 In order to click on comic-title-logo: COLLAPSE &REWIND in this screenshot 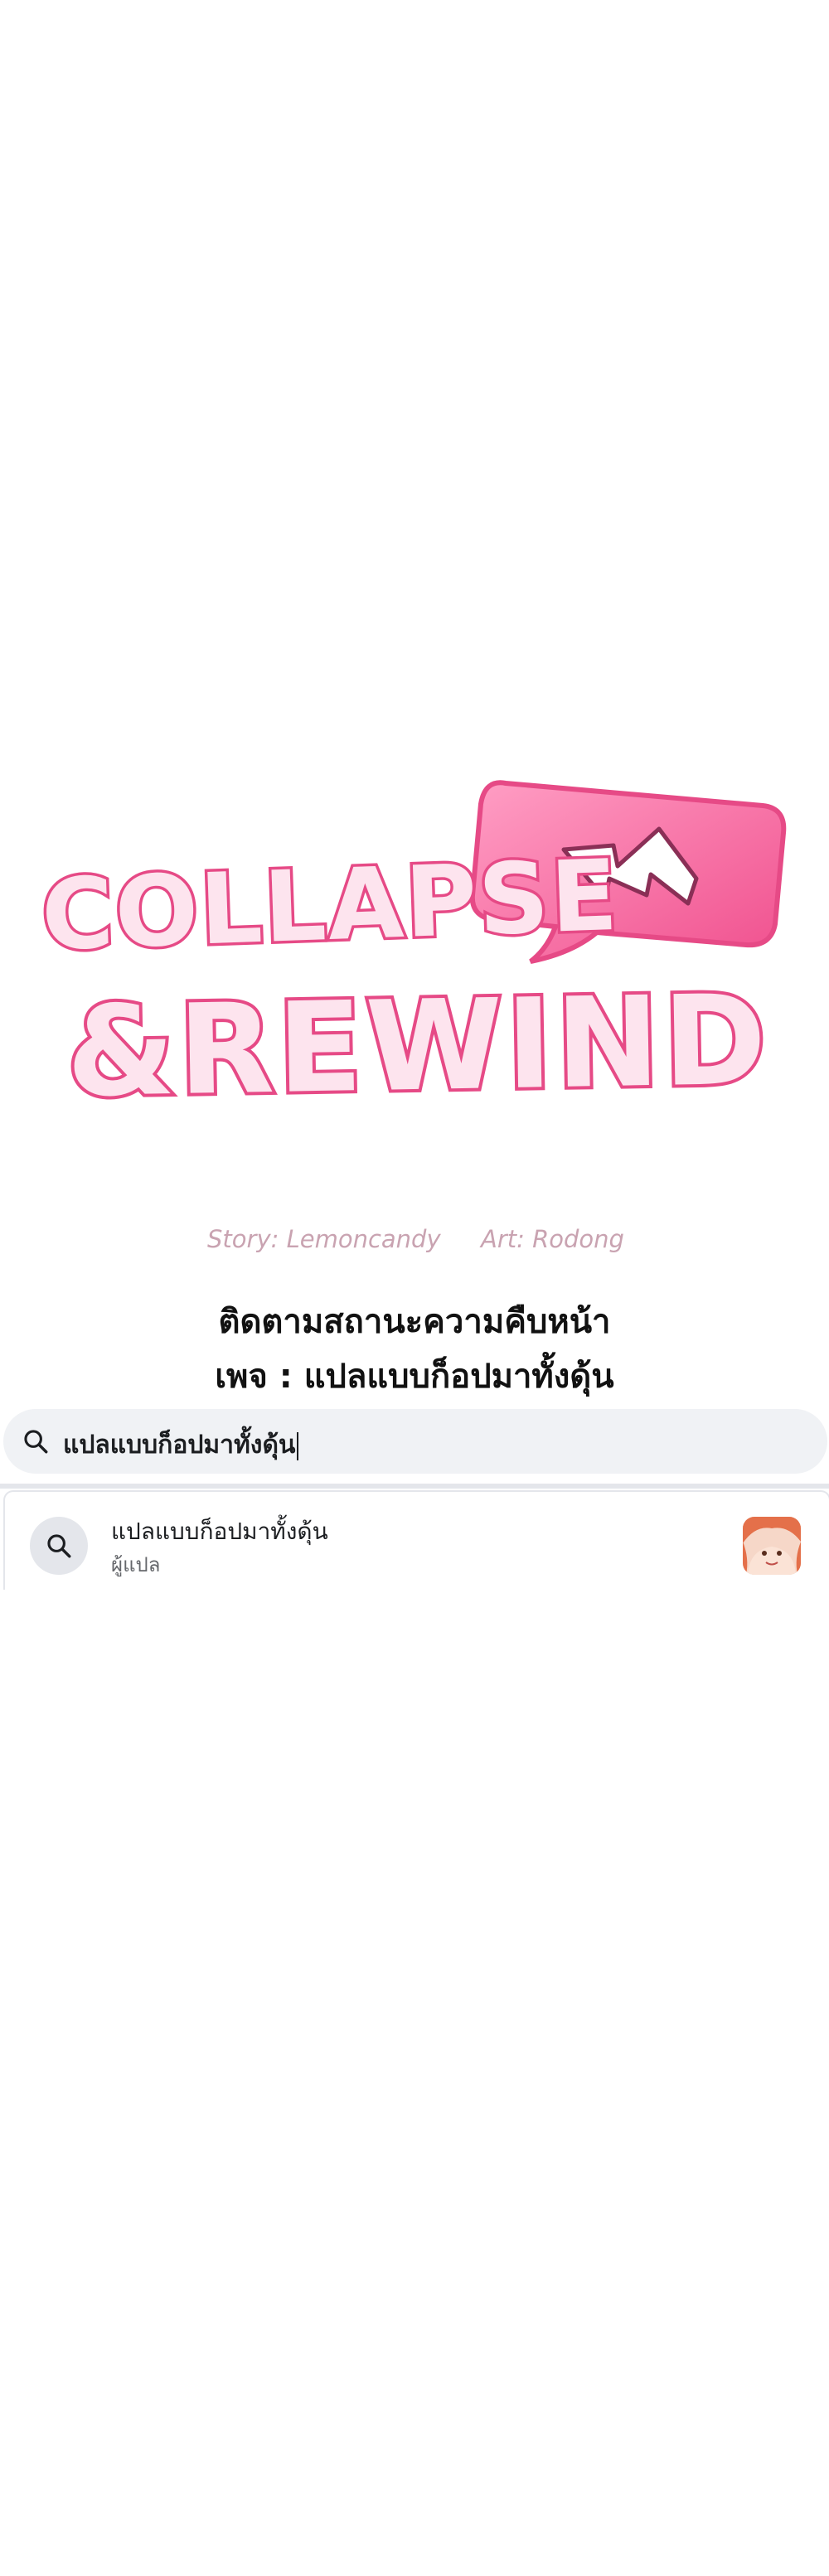, I will do `click(414, 978)`.